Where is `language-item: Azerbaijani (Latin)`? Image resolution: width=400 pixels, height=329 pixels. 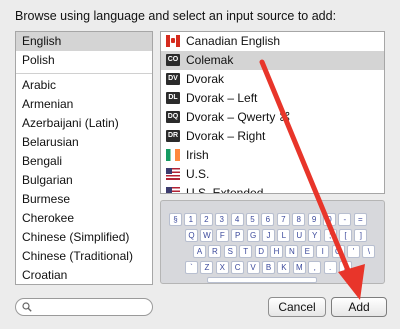
language-item: Azerbaijani (Latin) is located at coordinates (84, 123).